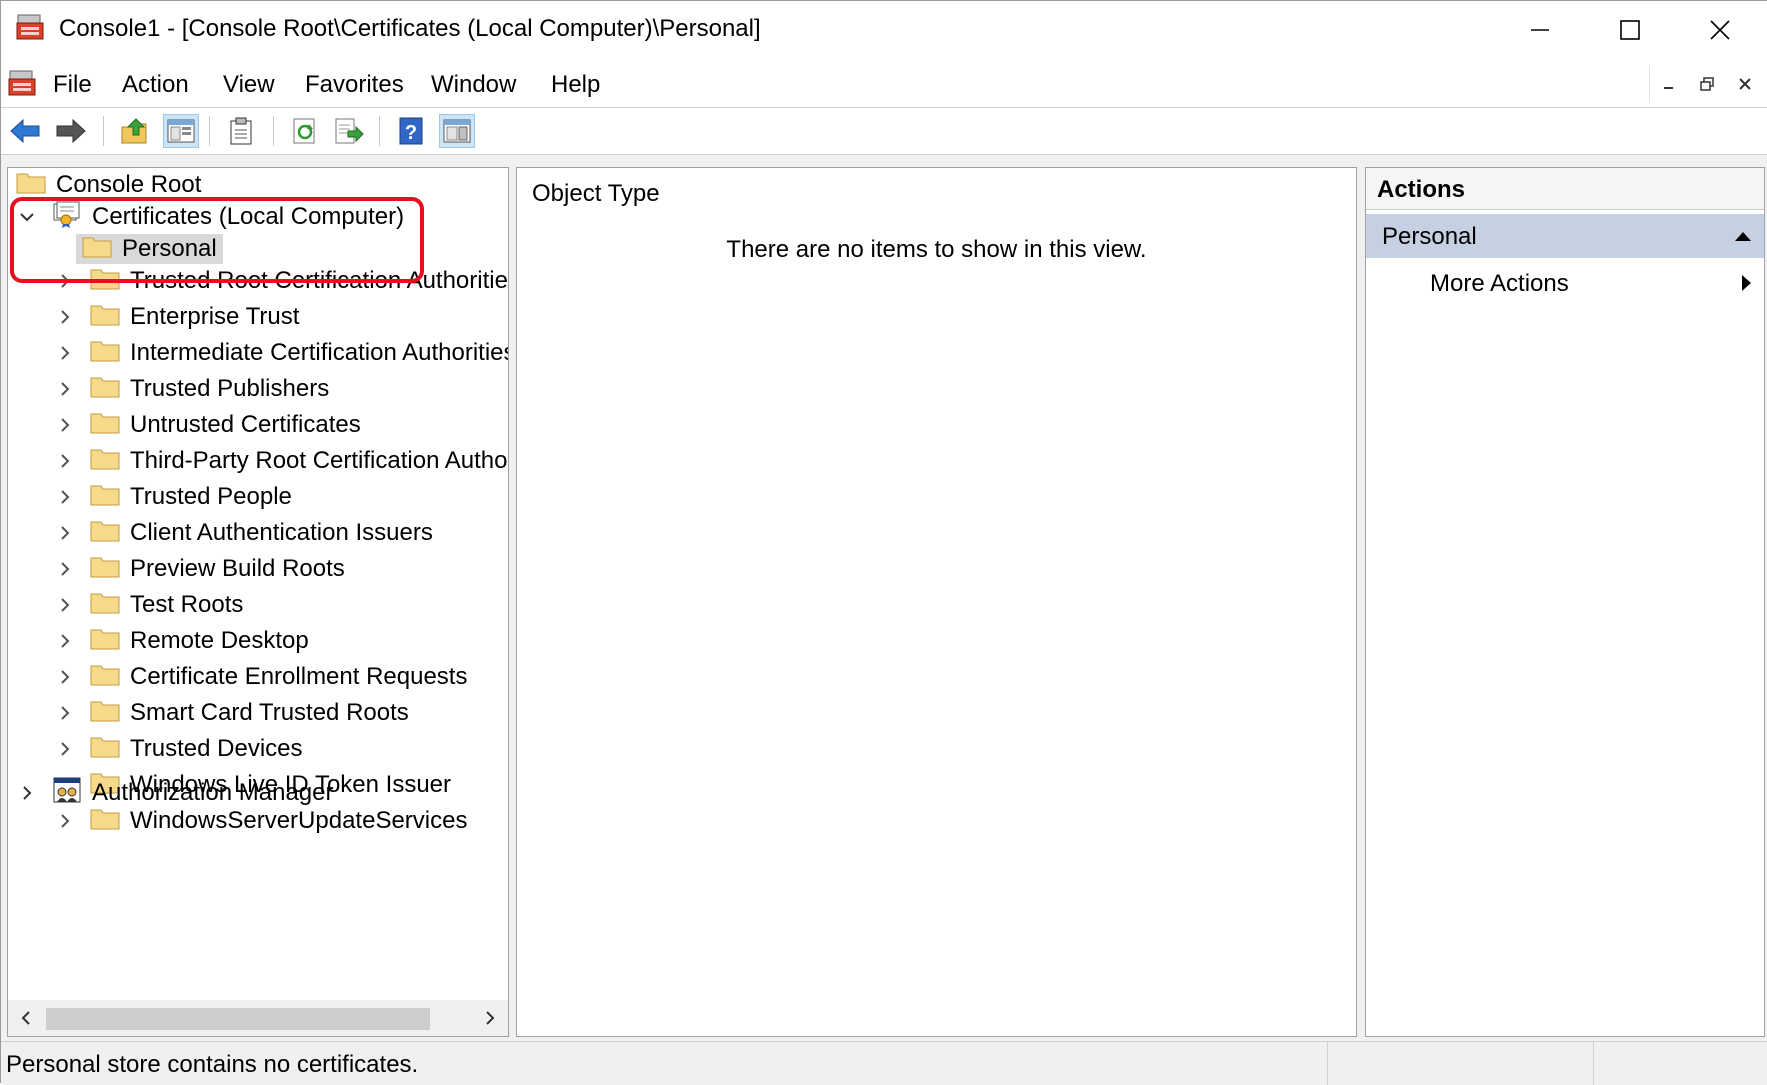 The width and height of the screenshot is (1767, 1085). I want to click on child-minimize-button, so click(1669, 84).